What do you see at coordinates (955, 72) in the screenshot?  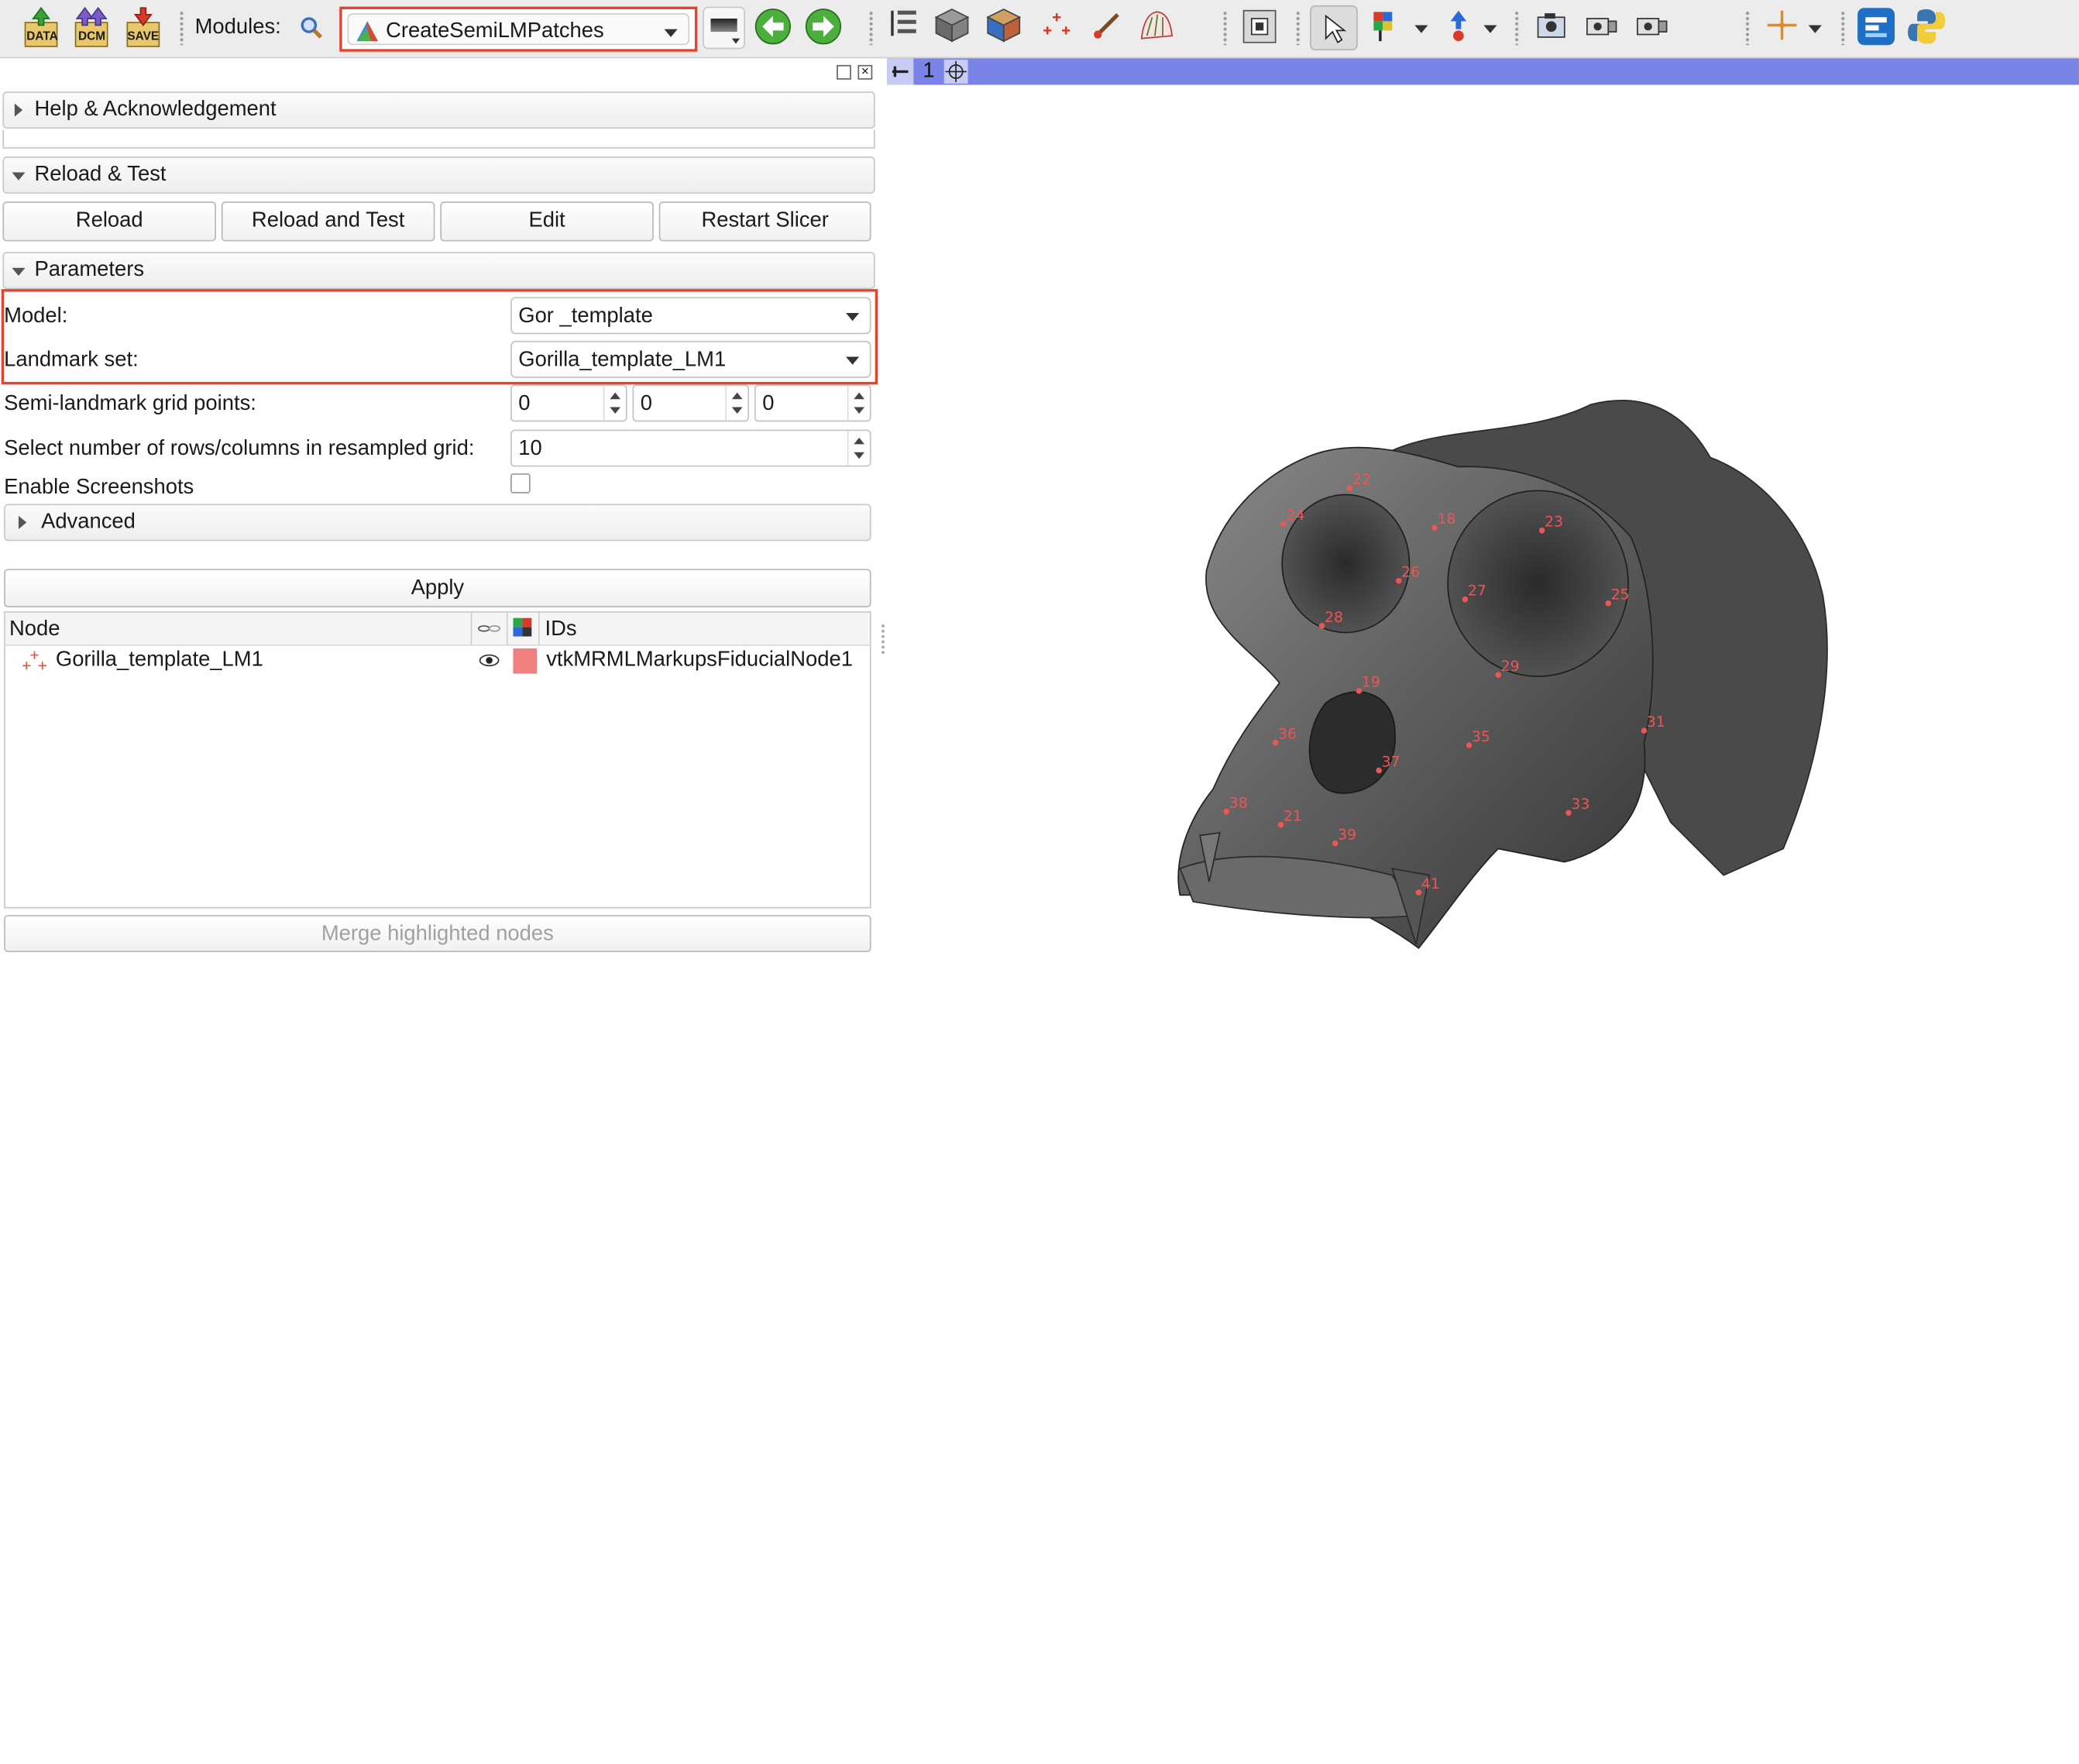 I see `link-views-icon` at bounding box center [955, 72].